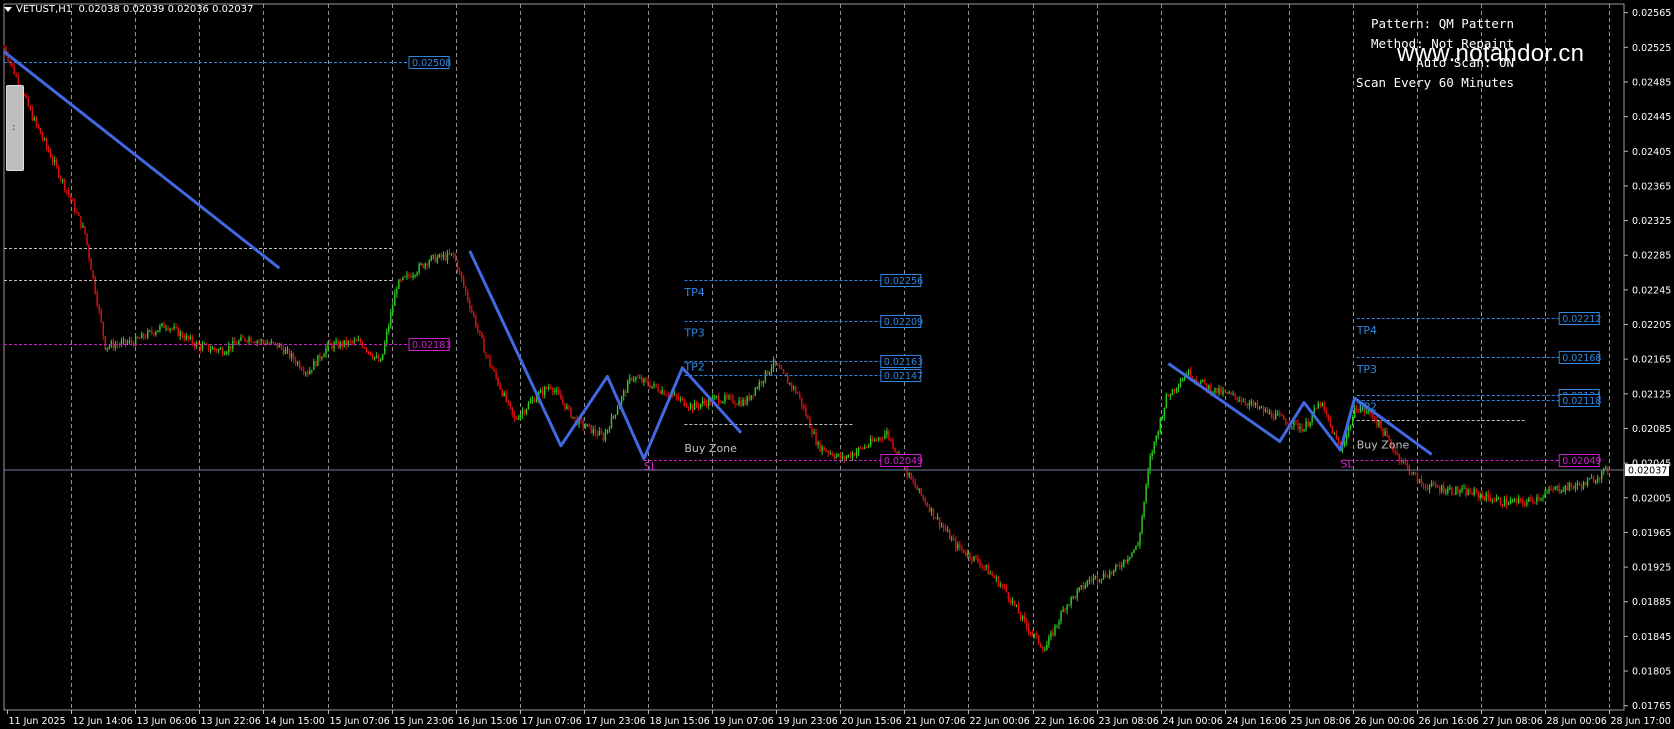 Image resolution: width=1674 pixels, height=729 pixels. What do you see at coordinates (808, 721) in the screenshot?
I see `x-tick-label: 19 Jun 23:06` at bounding box center [808, 721].